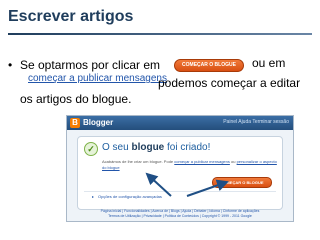 Image resolution: width=320 pixels, height=240 pixels. I want to click on annotation-arrows, so click(187, 184).